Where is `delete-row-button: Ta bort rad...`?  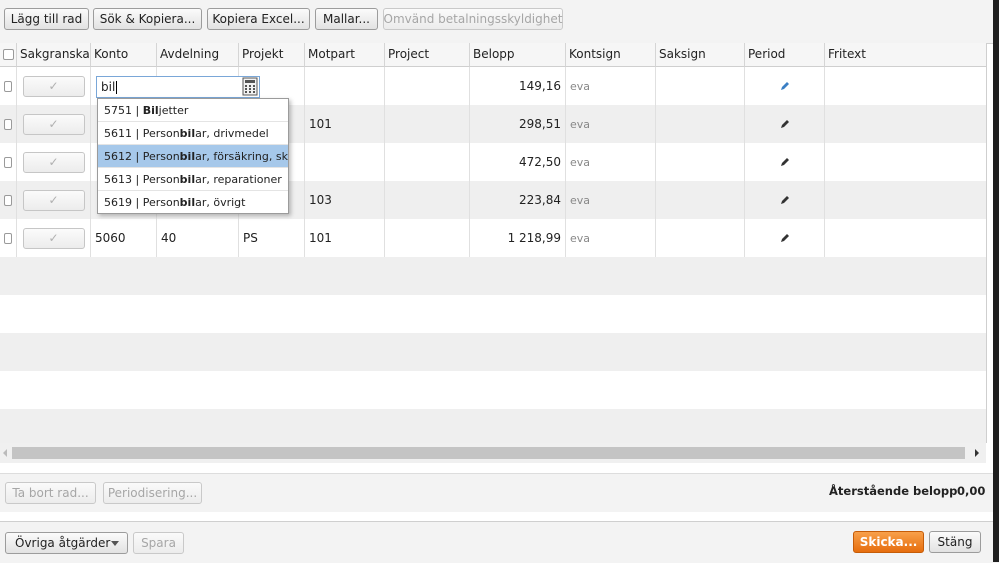 delete-row-button: Ta bort rad... is located at coordinates (50, 493).